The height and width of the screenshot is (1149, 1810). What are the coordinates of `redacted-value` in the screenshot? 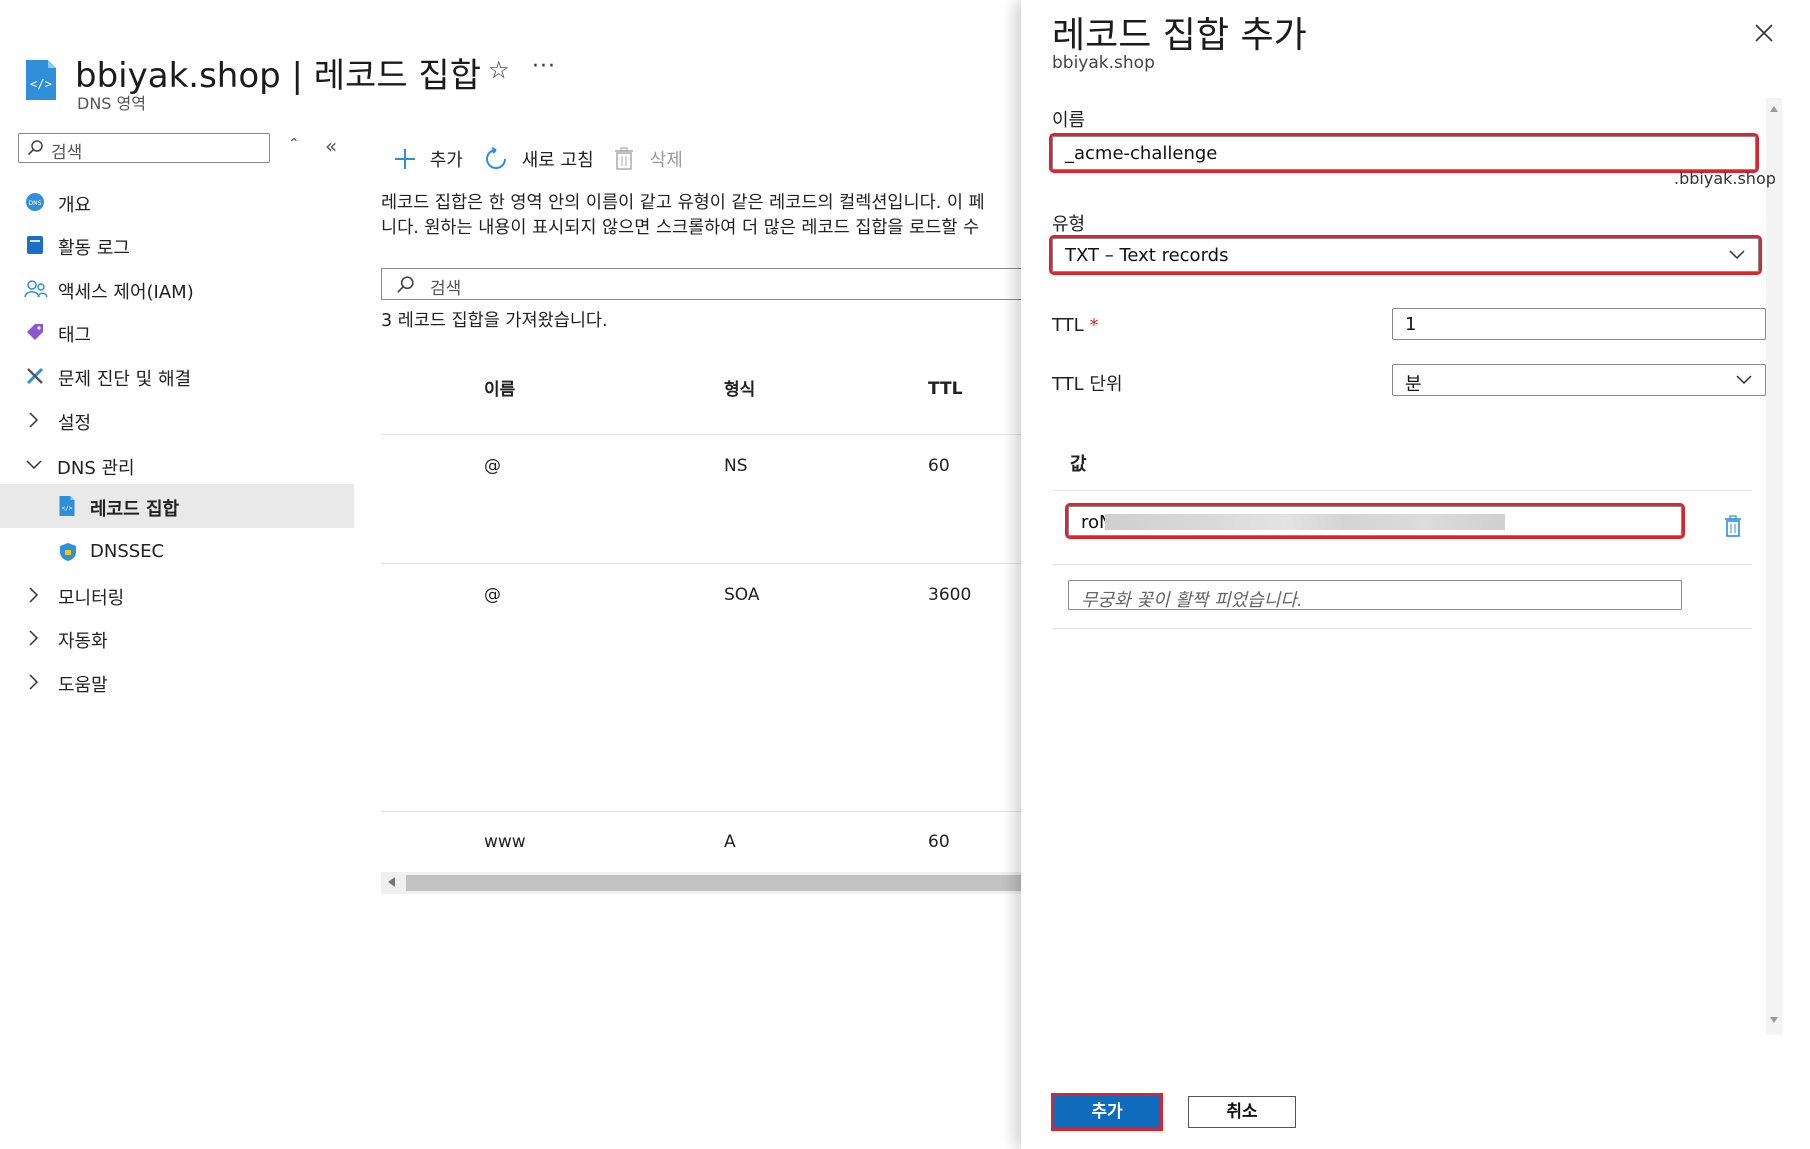 It's located at (1305, 522).